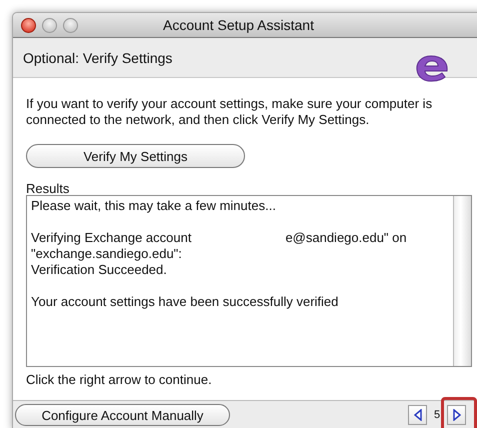 Image resolution: width=477 pixels, height=428 pixels. What do you see at coordinates (106, 254) in the screenshot?
I see `result-text: "exchange.sandiego.edu":` at bounding box center [106, 254].